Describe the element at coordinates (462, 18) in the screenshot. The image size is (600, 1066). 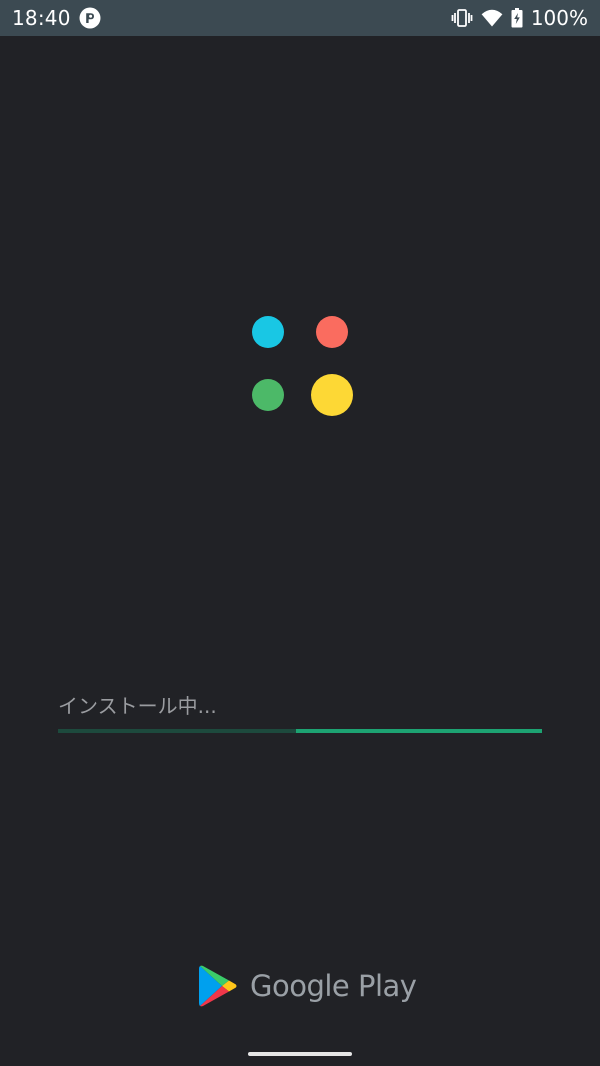
I see `vibrate-icon` at that location.